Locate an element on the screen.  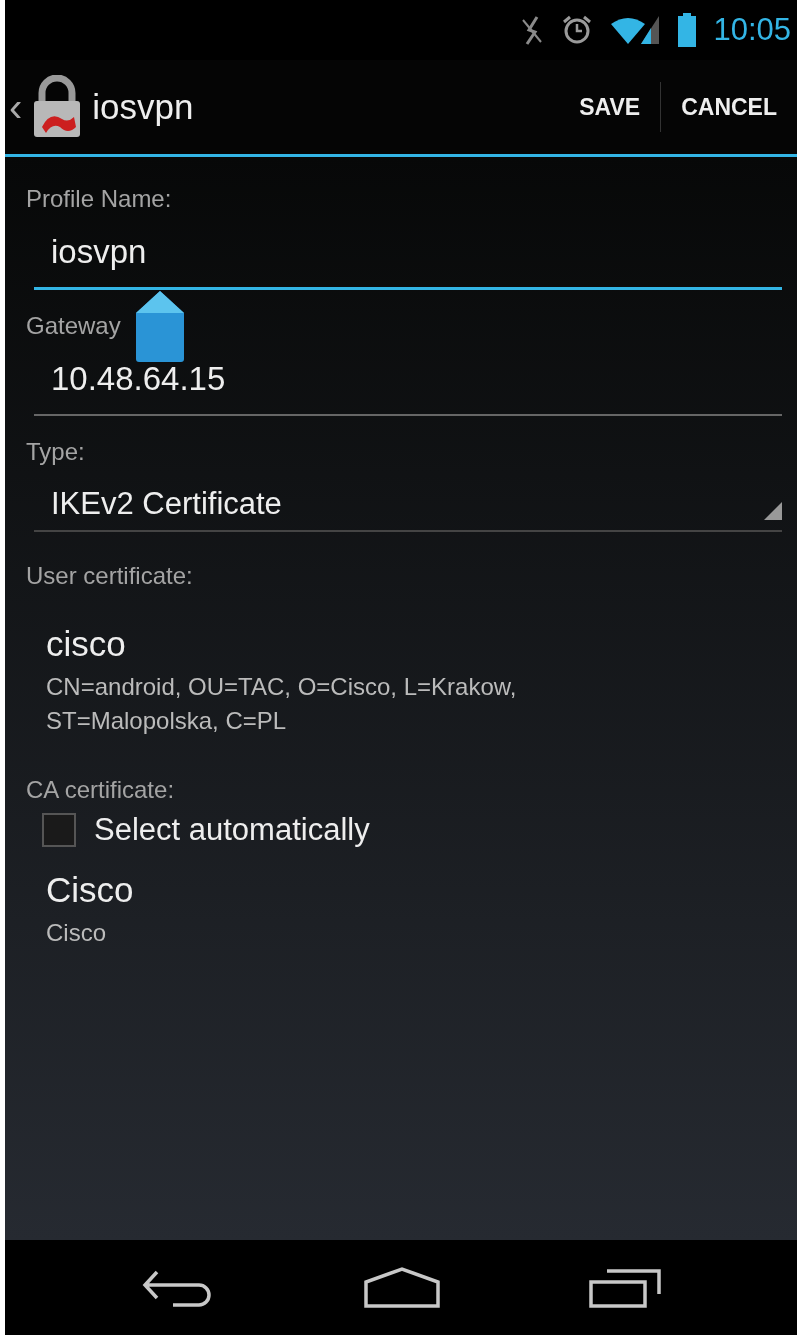
text-field: iosvpn is located at coordinates (408, 257).